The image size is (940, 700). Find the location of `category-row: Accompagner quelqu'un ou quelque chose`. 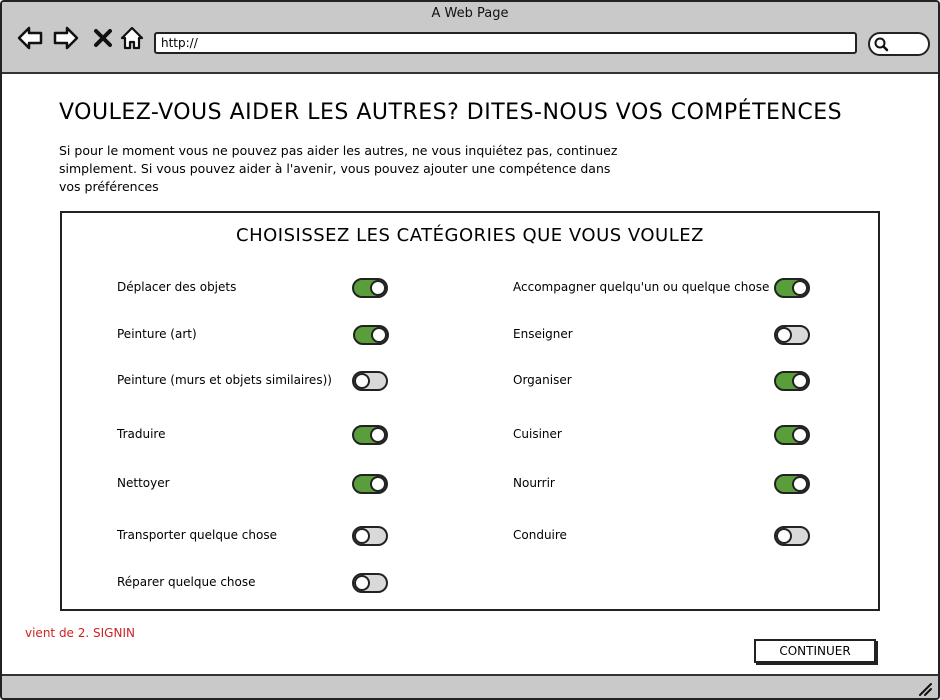

category-row: Accompagner quelqu'un ou quelque chose is located at coordinates (664, 289).